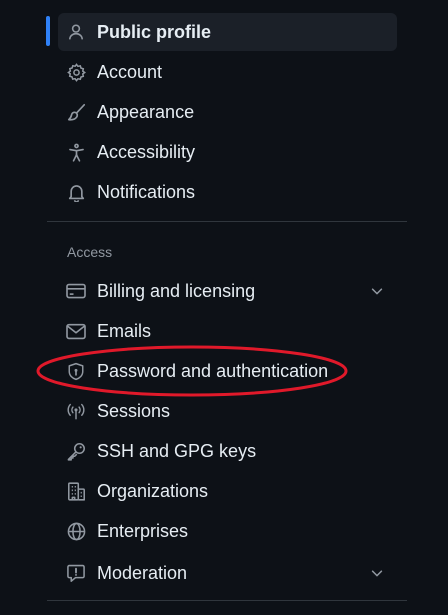 The image size is (448, 615). Describe the element at coordinates (143, 530) in the screenshot. I see `nav-item-label: Enterprises` at that location.